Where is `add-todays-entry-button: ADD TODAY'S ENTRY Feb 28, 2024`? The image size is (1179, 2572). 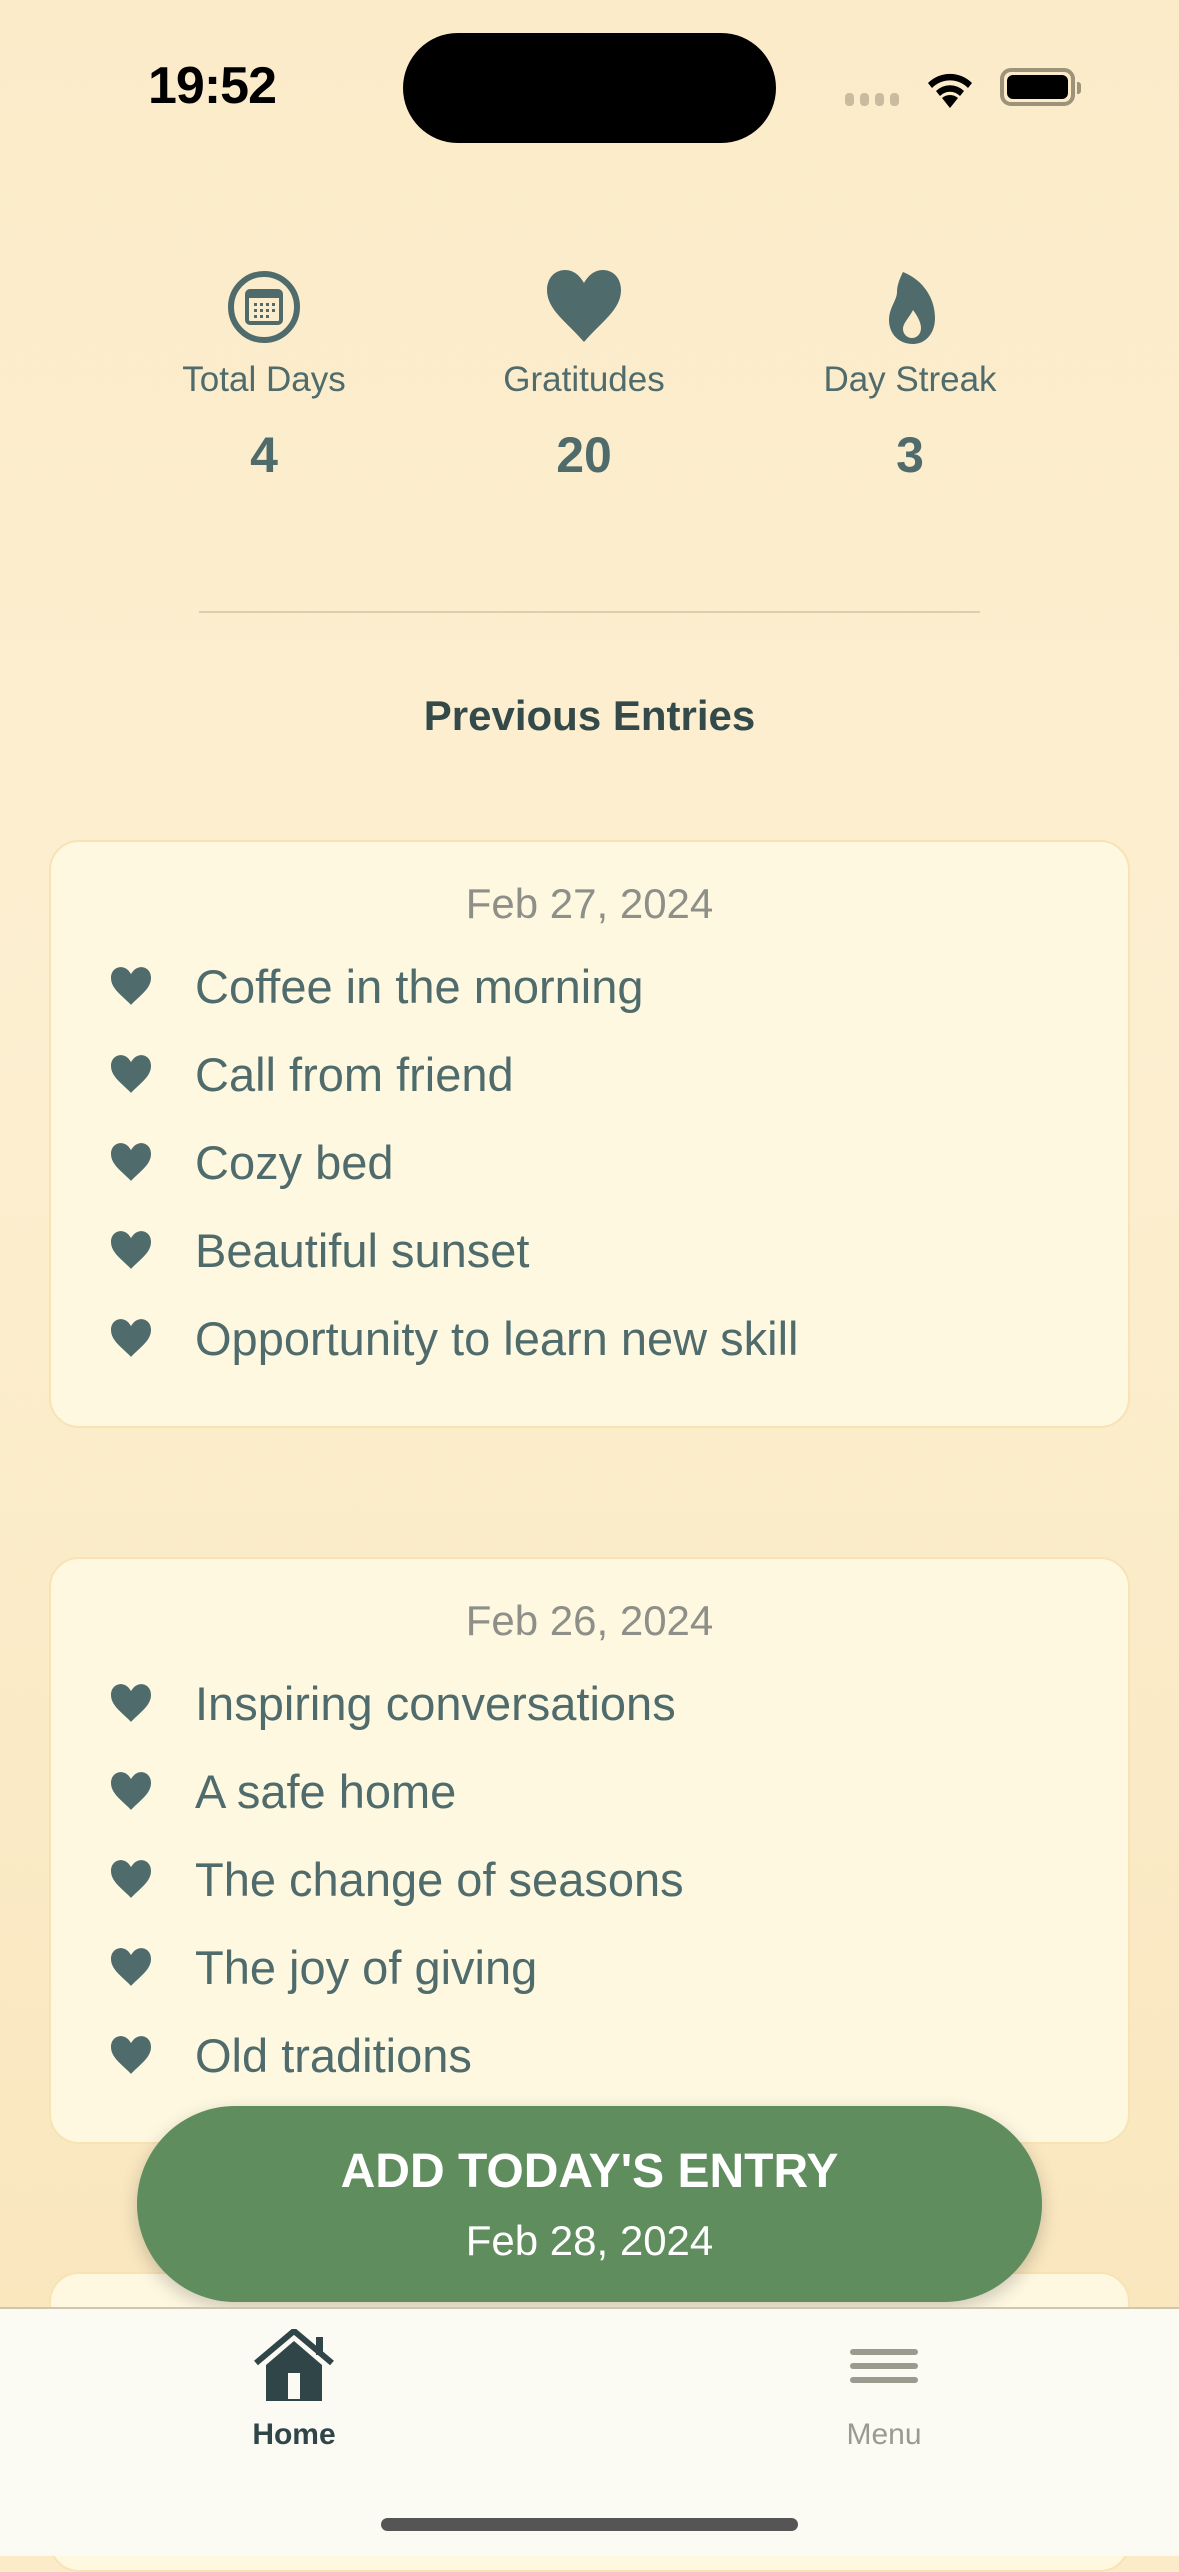 add-todays-entry-button: ADD TODAY'S ENTRY Feb 28, 2024 is located at coordinates (589, 2204).